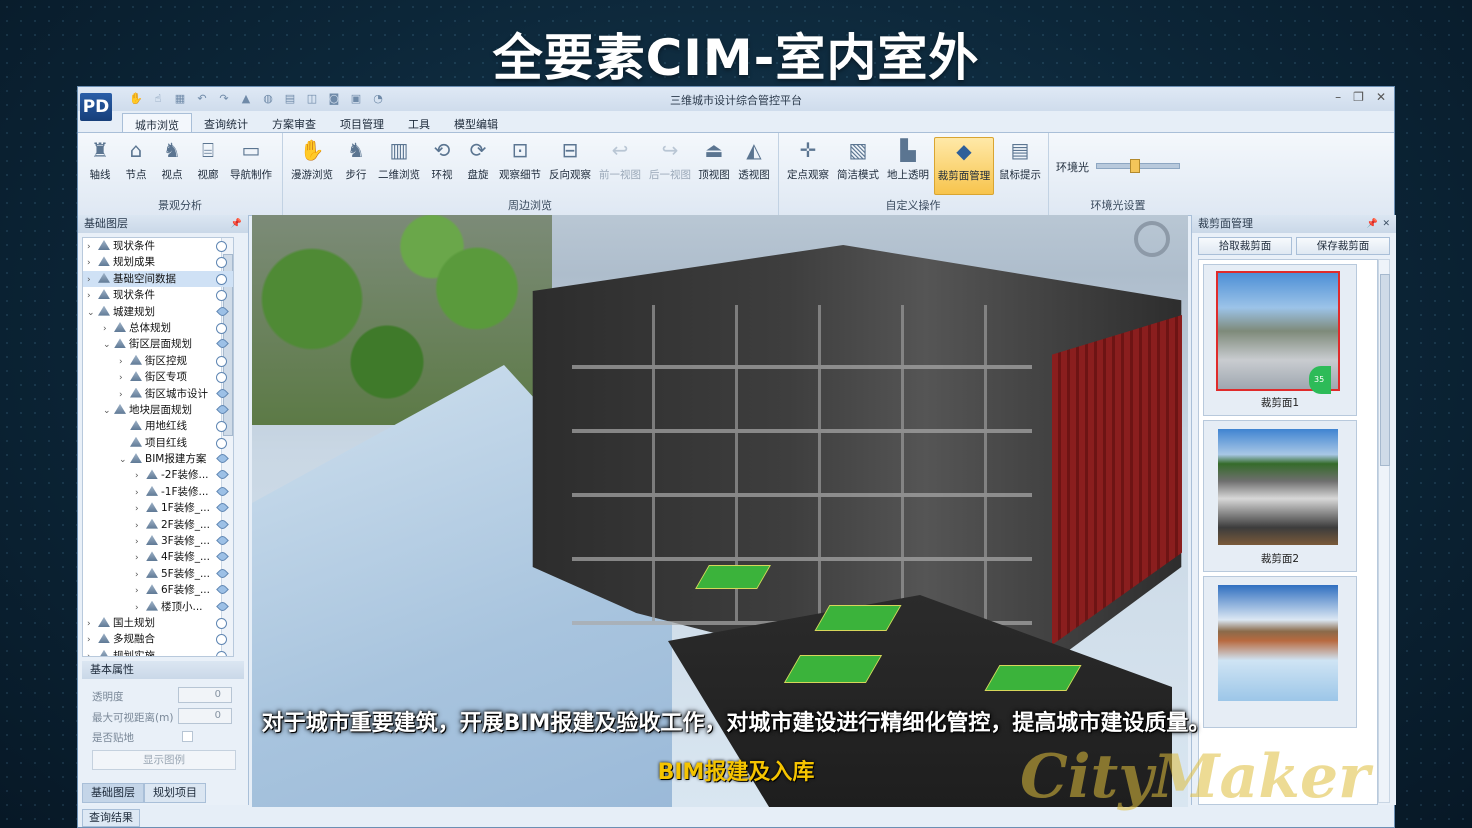  I want to click on layer-tree-item: ⌄ 街区层面规划, so click(158, 344).